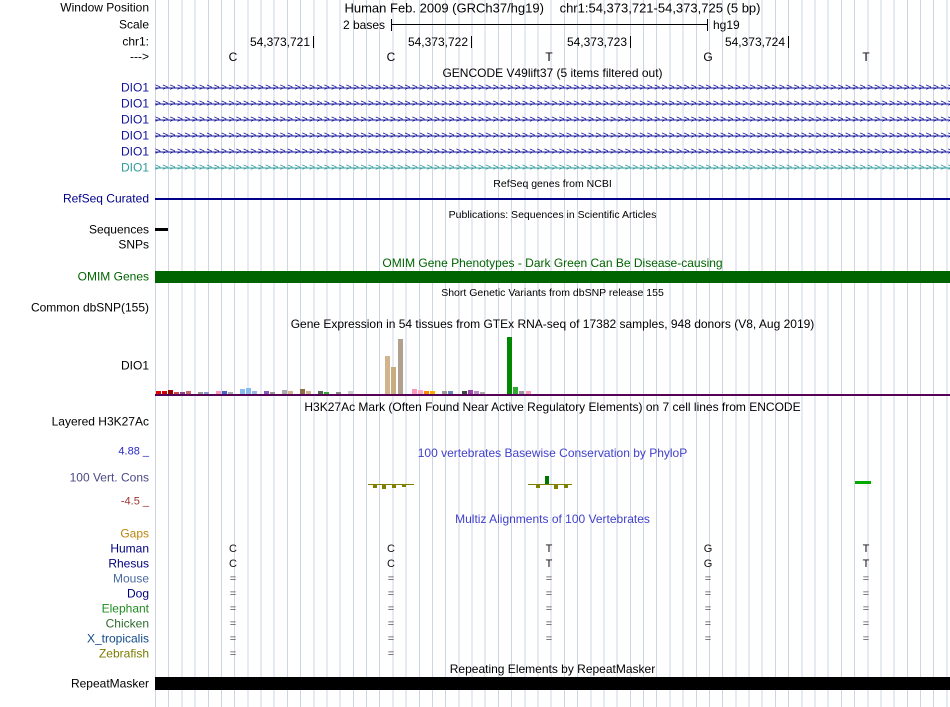 This screenshot has height=707, width=950. What do you see at coordinates (135, 41) in the screenshot?
I see `chrom-label: chr1:` at bounding box center [135, 41].